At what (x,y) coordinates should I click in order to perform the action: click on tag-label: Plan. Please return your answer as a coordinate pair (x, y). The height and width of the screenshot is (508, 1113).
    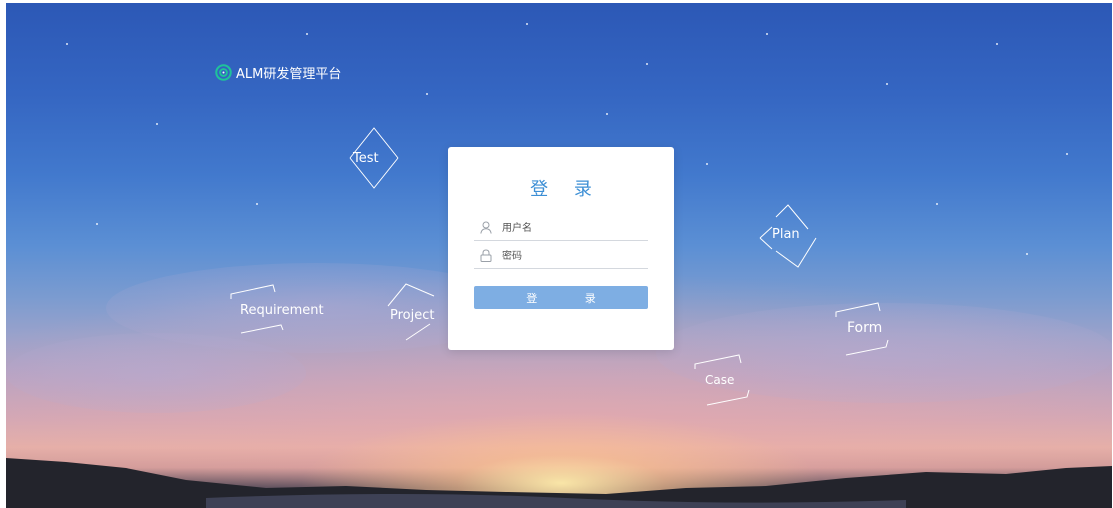
    Looking at the image, I should click on (786, 234).